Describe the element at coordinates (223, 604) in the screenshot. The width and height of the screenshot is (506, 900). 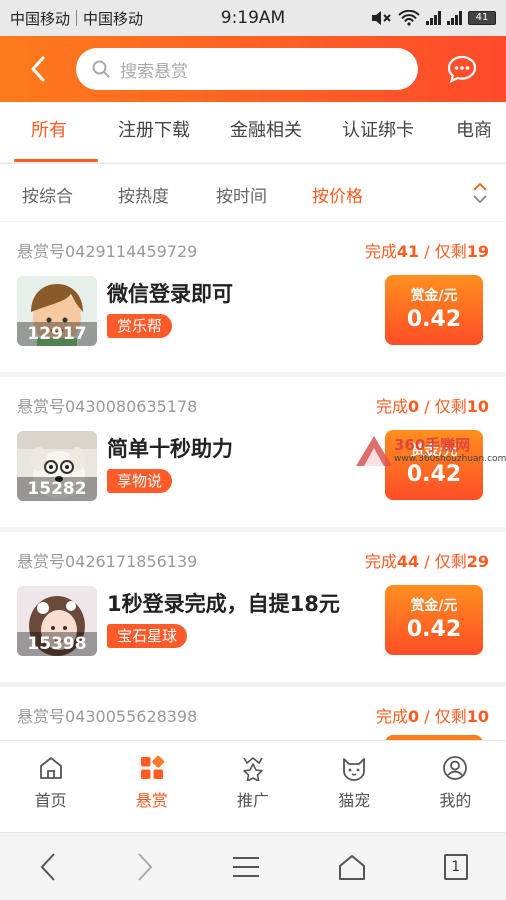
I see `task-title: 1秒登录完成，自提18元` at that location.